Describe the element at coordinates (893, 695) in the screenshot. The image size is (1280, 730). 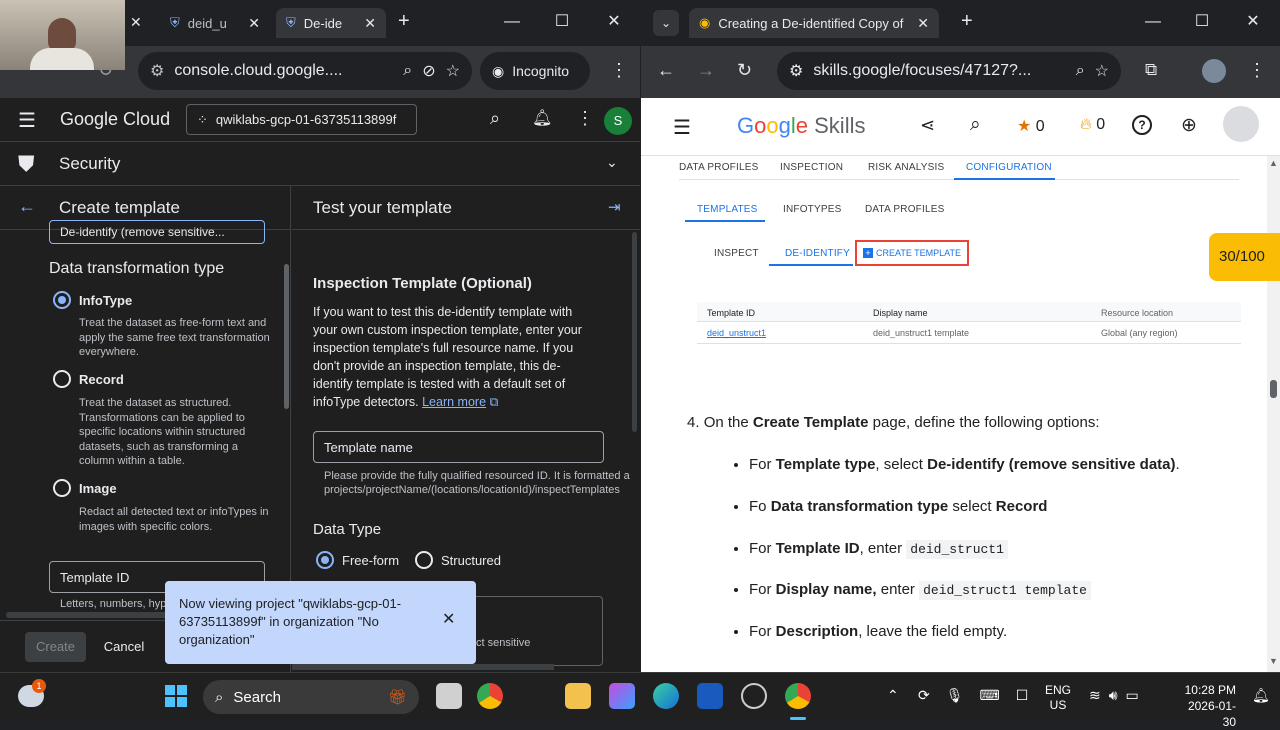
I see `tray-chevron-icon: ⌃` at that location.